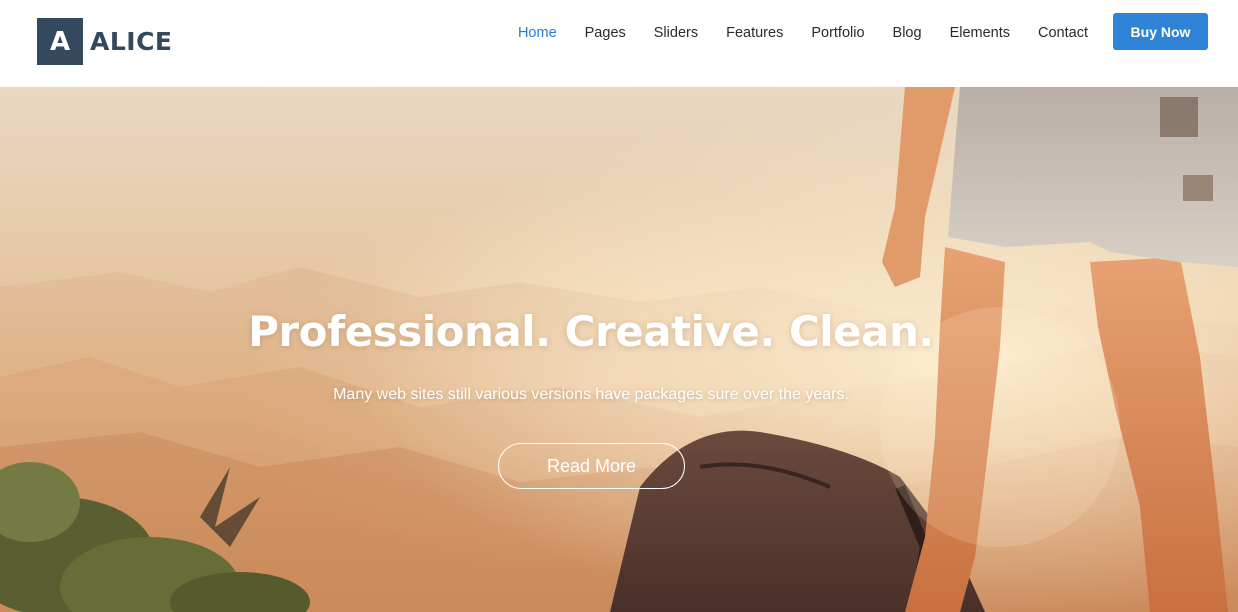 The image size is (1238, 612). What do you see at coordinates (676, 33) in the screenshot?
I see `nav-sliders: Sliders` at bounding box center [676, 33].